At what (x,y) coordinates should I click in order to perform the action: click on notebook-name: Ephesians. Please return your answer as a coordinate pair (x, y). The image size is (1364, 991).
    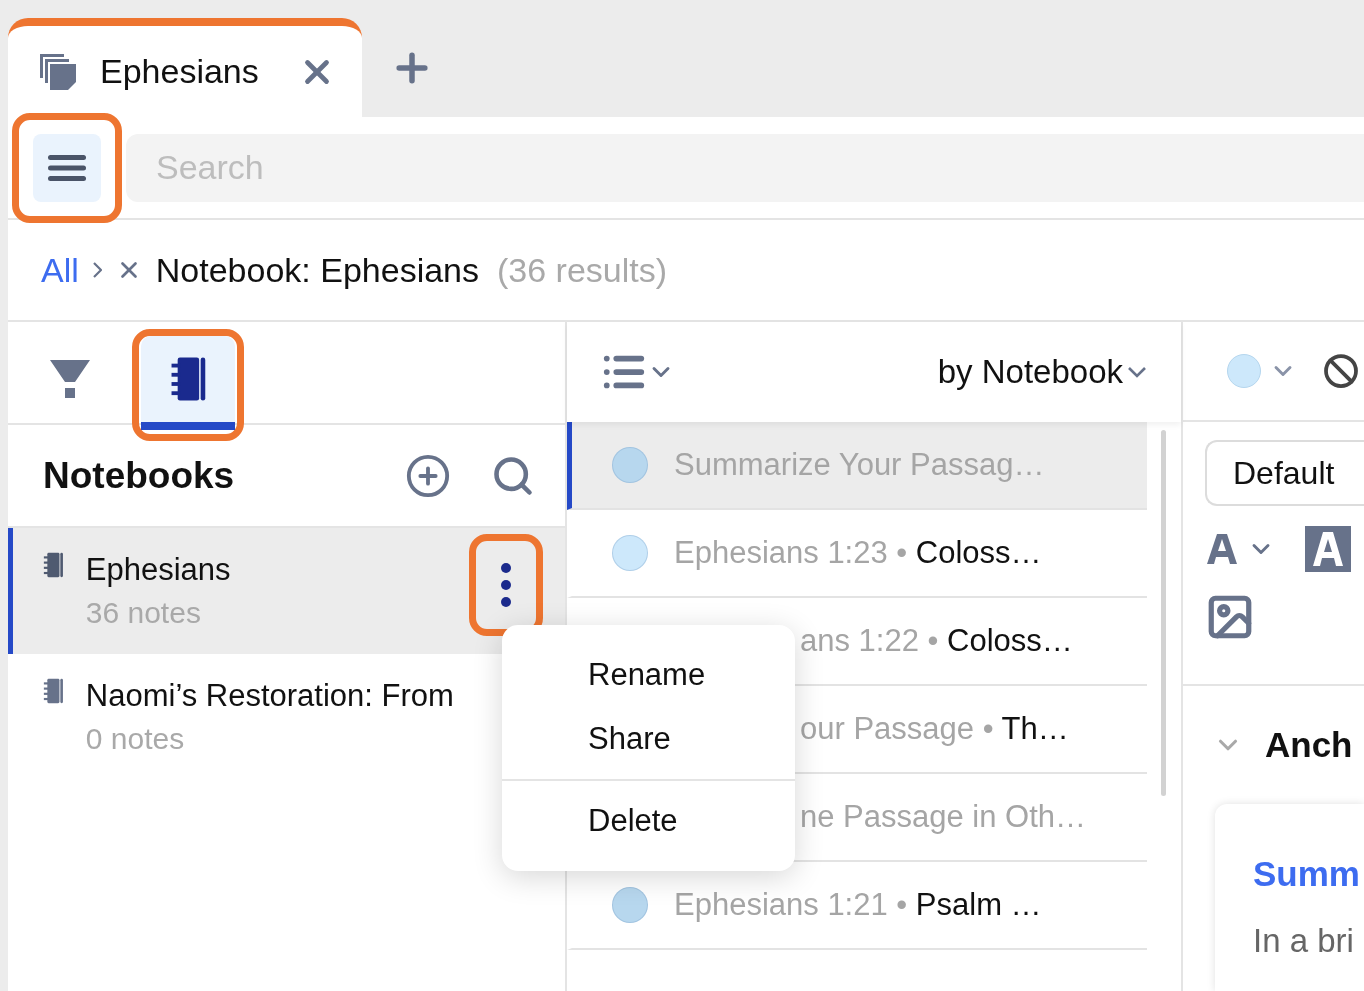
    Looking at the image, I should click on (158, 570).